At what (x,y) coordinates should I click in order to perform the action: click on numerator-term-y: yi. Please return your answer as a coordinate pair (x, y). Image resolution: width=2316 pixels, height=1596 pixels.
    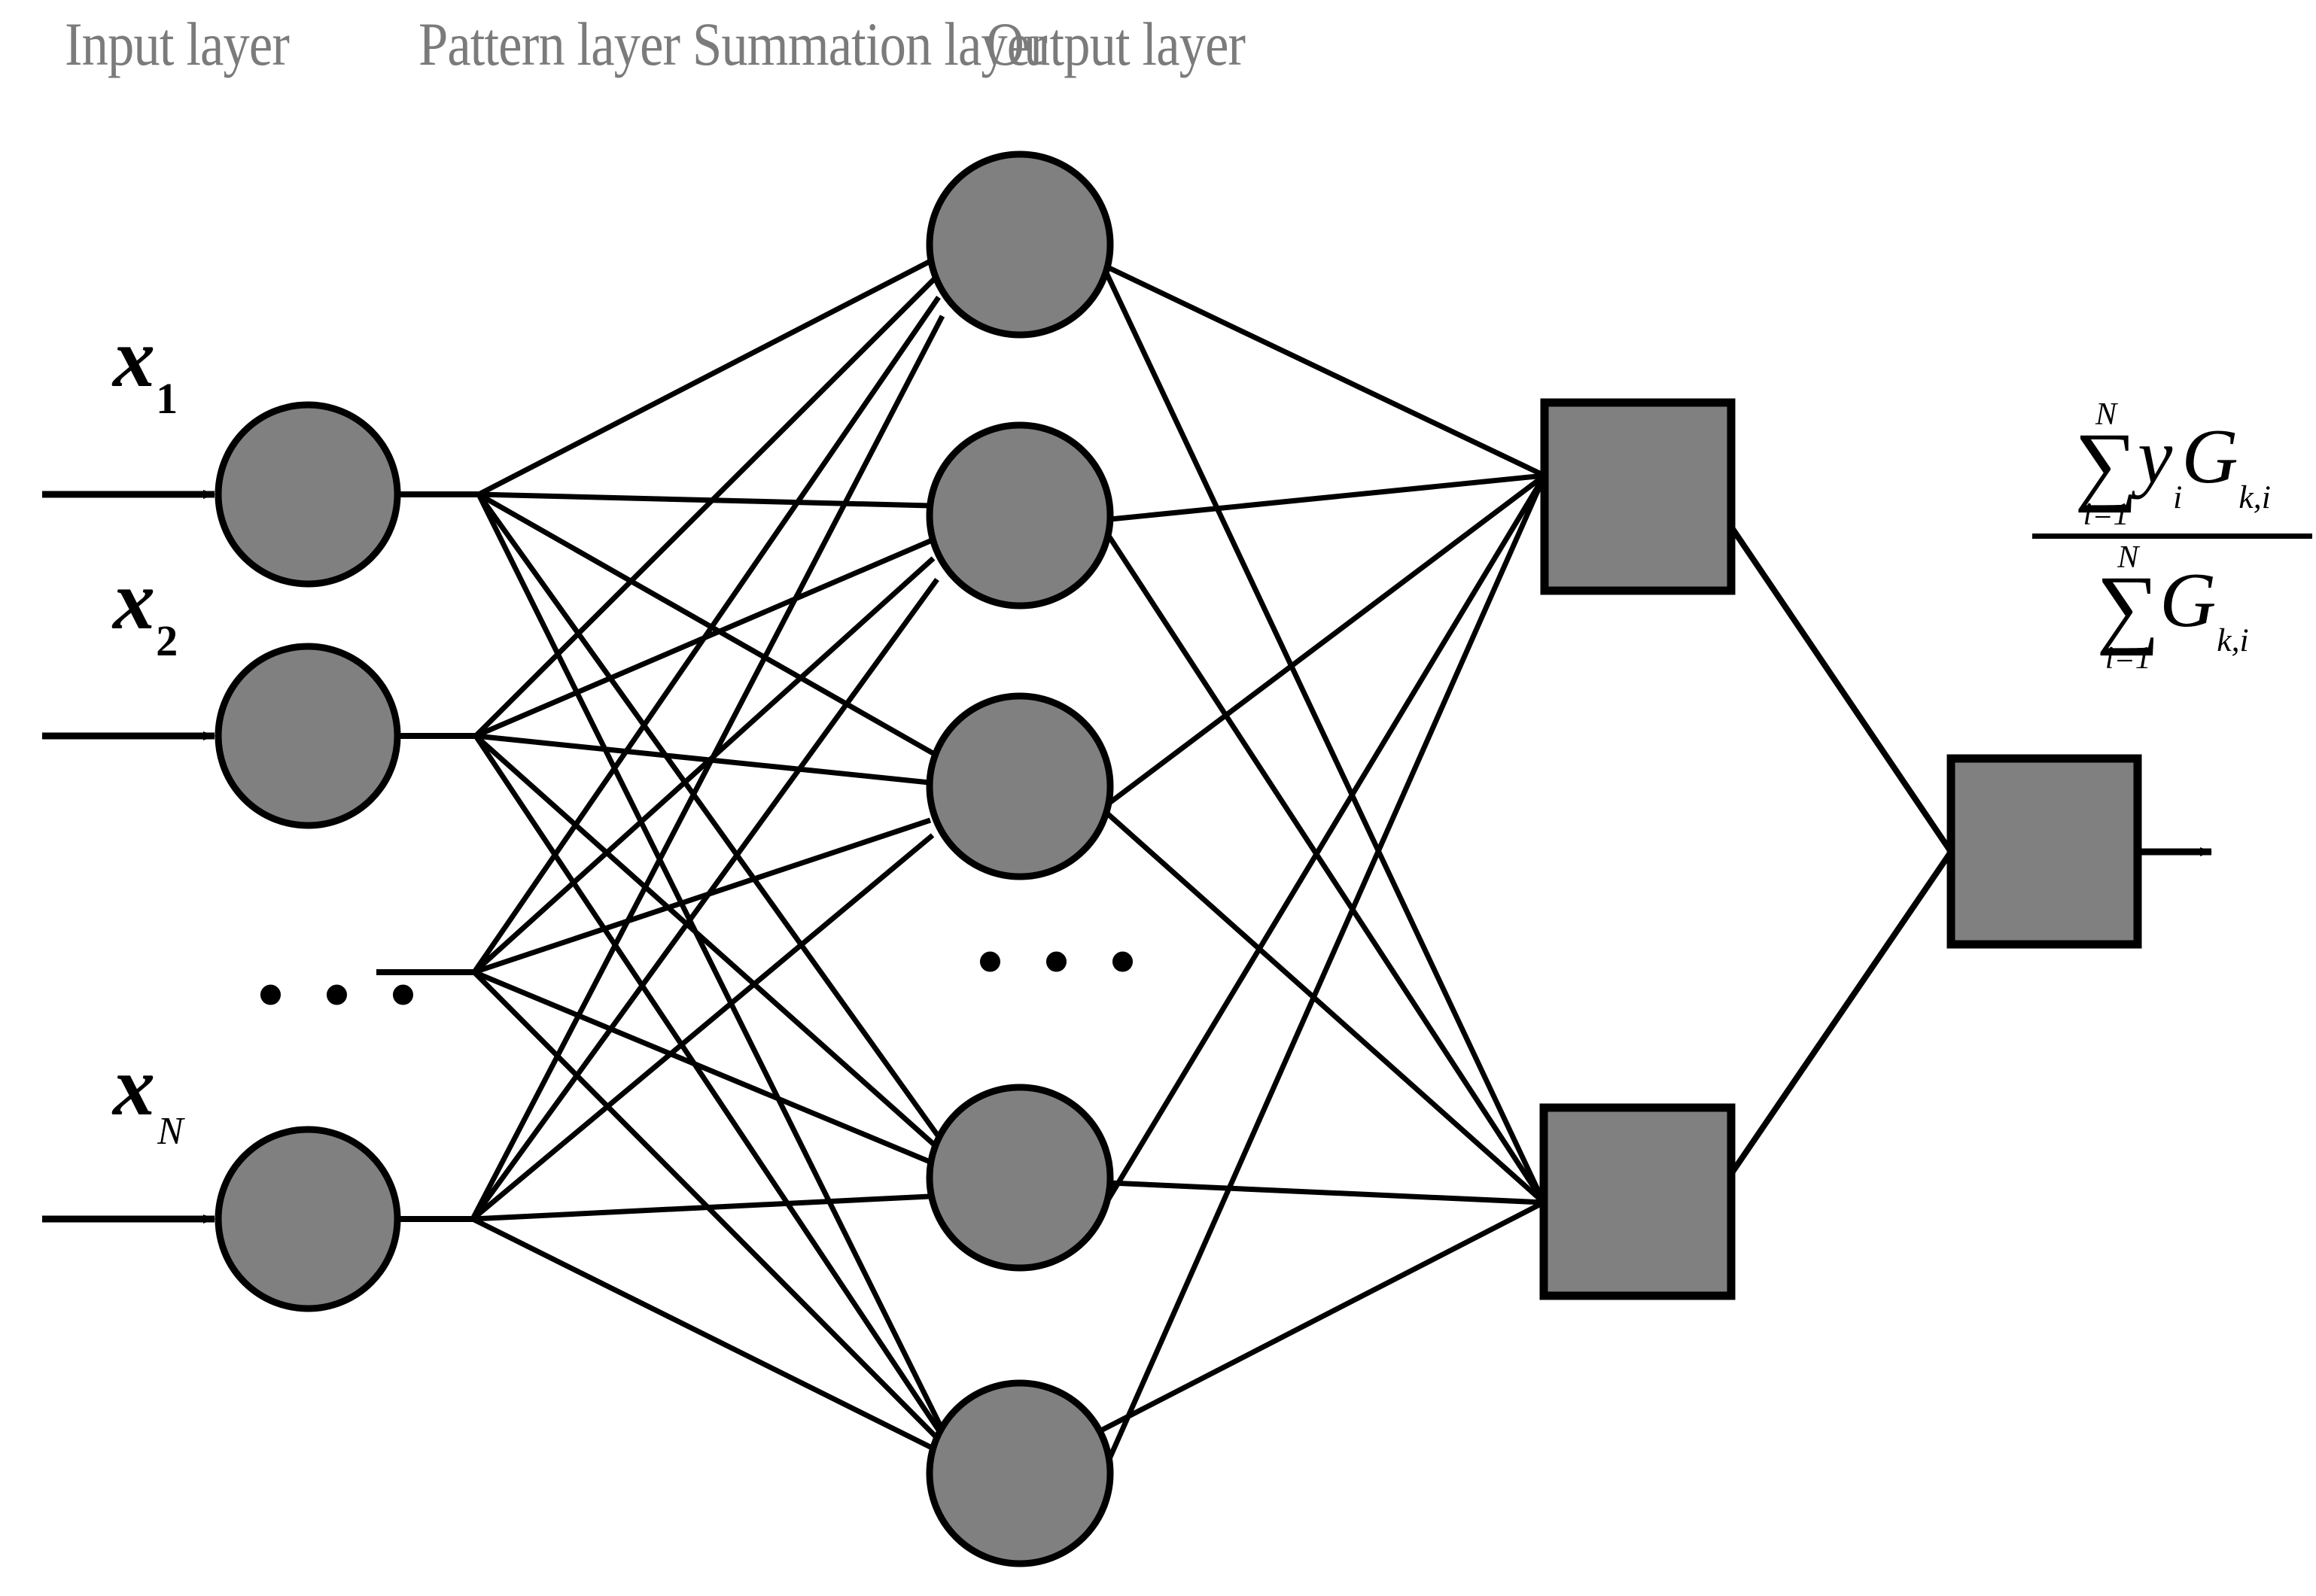
    Looking at the image, I should click on (2160, 465).